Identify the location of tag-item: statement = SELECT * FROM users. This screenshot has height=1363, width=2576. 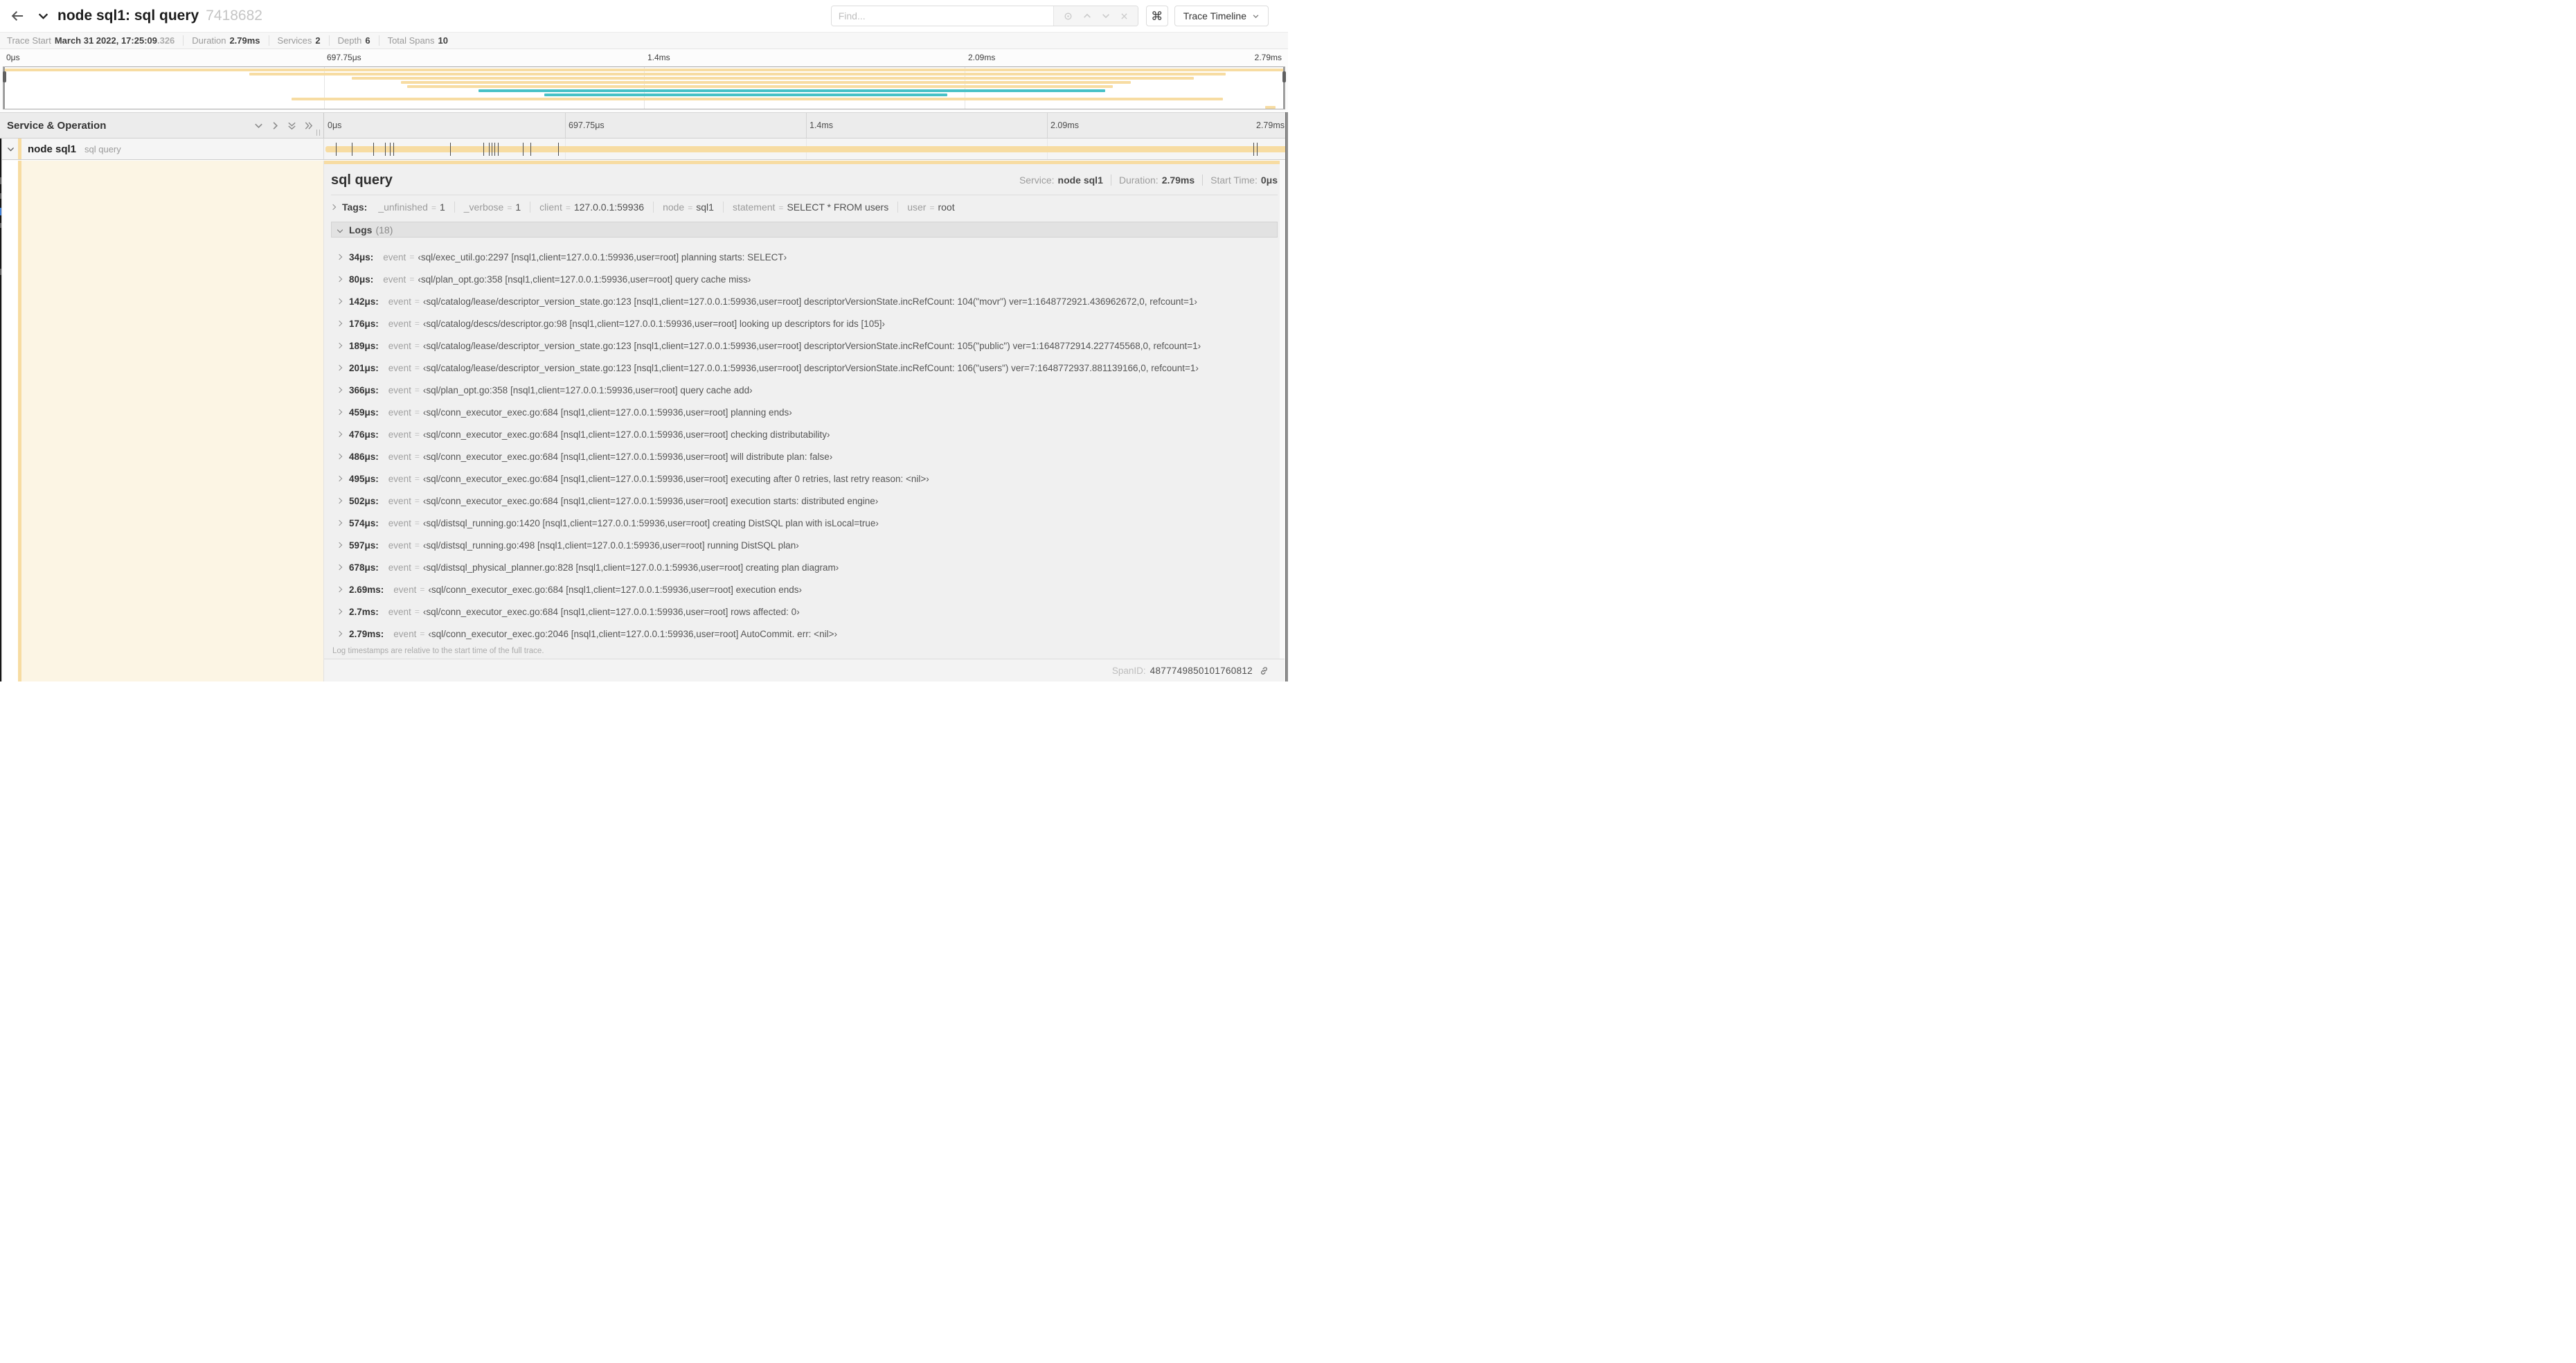
(805, 208).